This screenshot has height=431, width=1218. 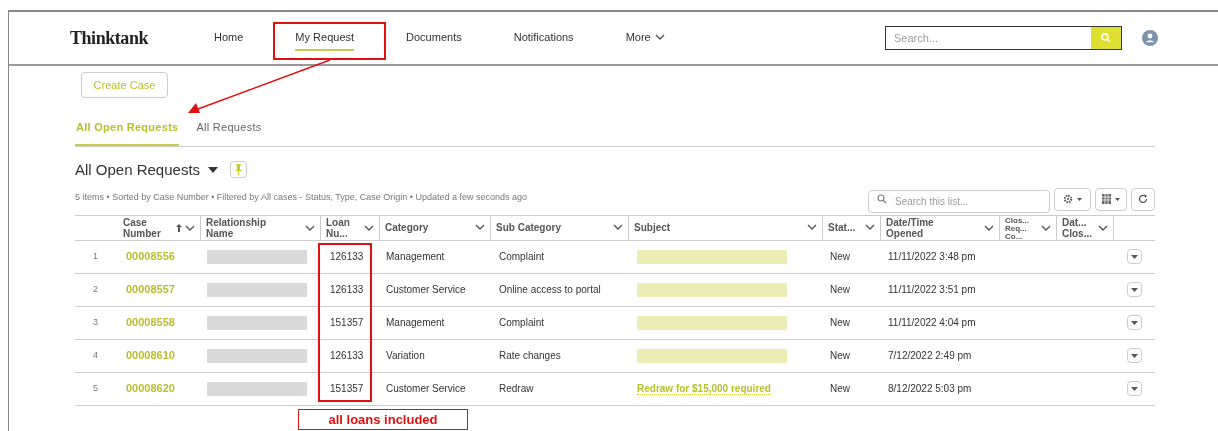 I want to click on display-as-button, so click(x=1111, y=199).